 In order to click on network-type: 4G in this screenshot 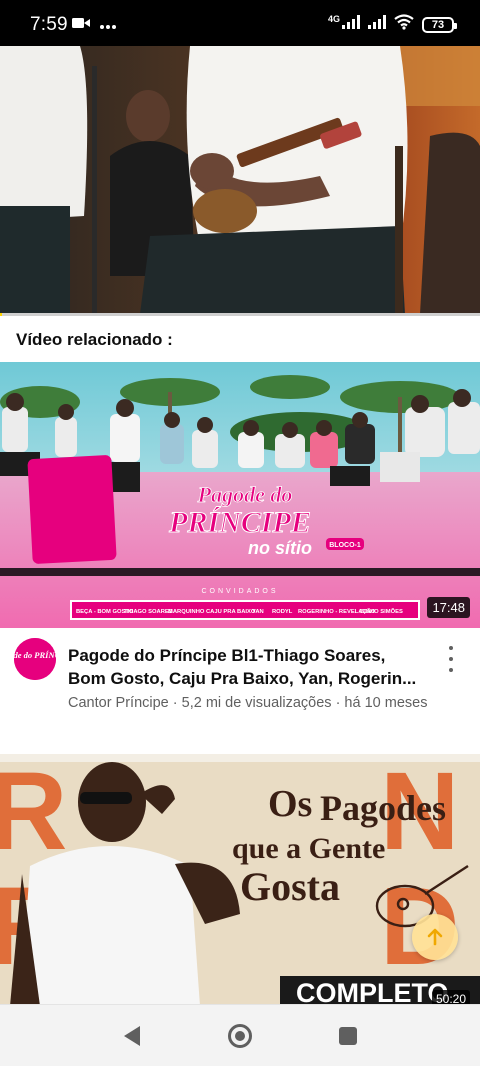, I will do `click(333, 18)`.